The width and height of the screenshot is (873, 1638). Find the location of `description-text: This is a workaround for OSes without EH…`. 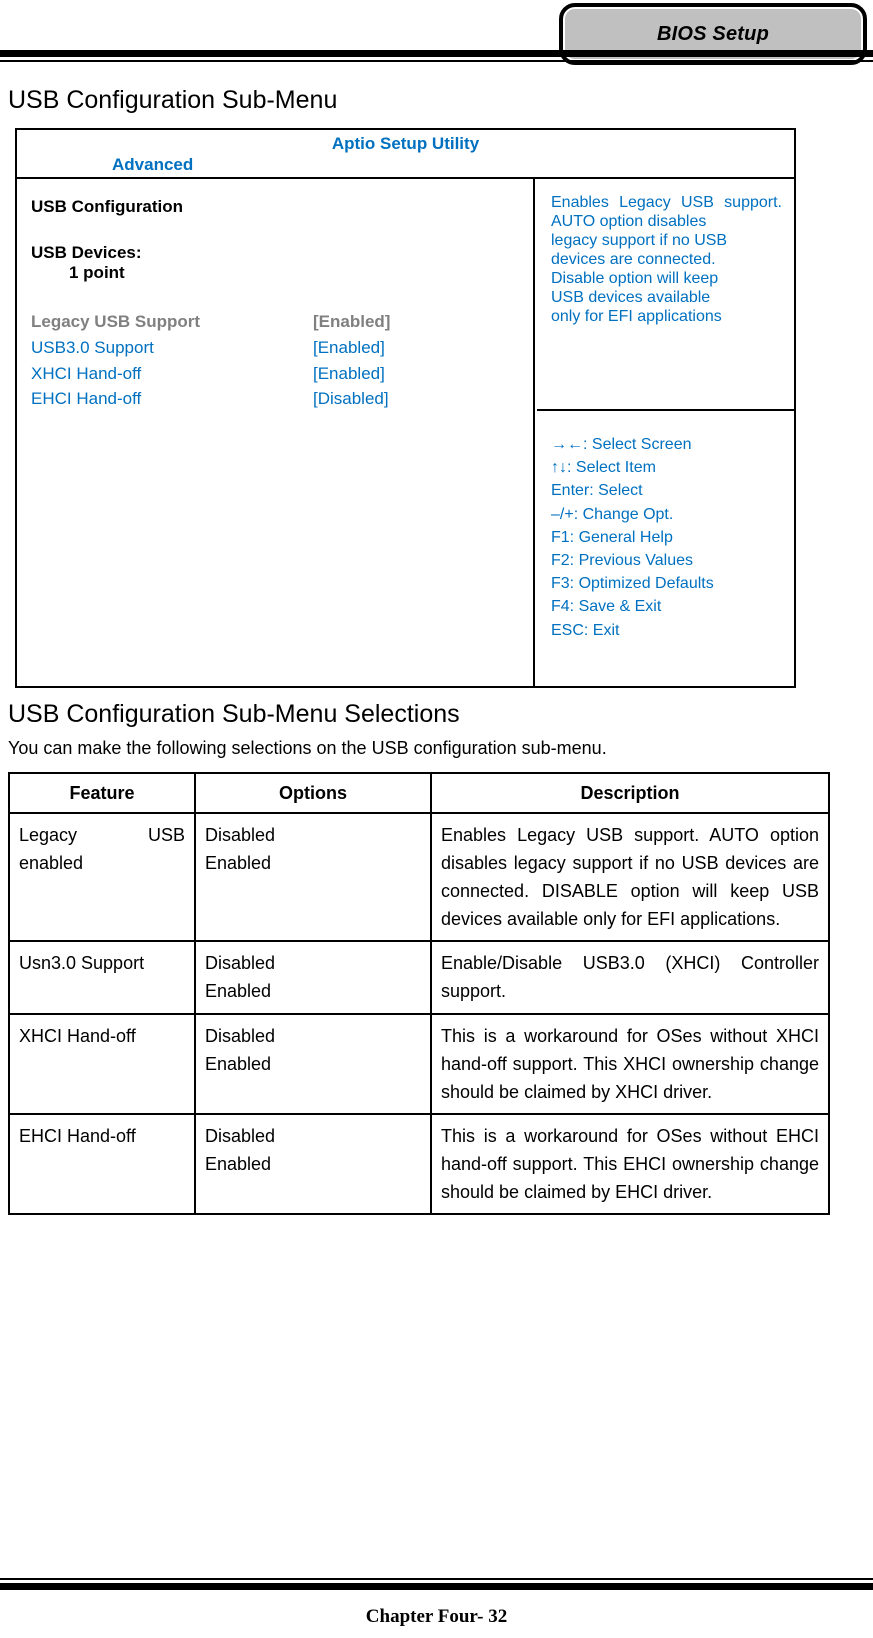

description-text: This is a workaround for OSes without EH… is located at coordinates (630, 1163).